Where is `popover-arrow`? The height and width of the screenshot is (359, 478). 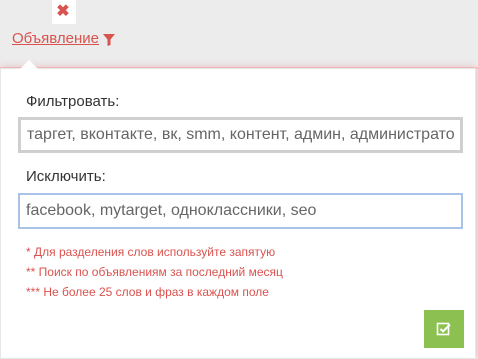 popover-arrow is located at coordinates (29, 64).